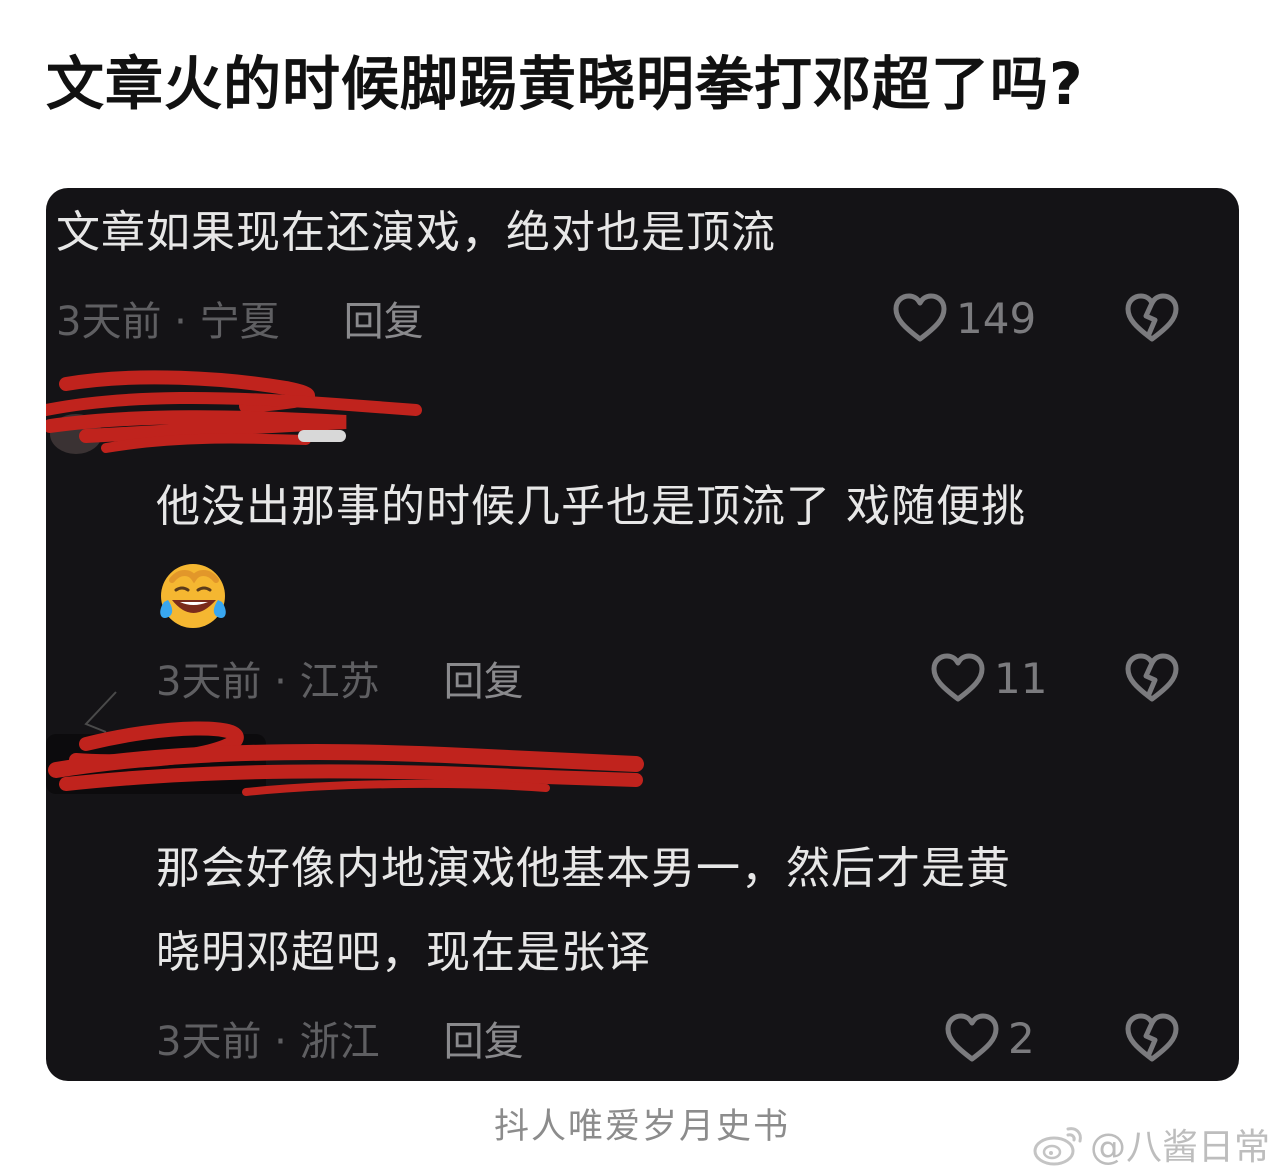 This screenshot has height=1173, width=1284. I want to click on comment-3-time-location: 3天前 · 浙江, so click(268, 1042).